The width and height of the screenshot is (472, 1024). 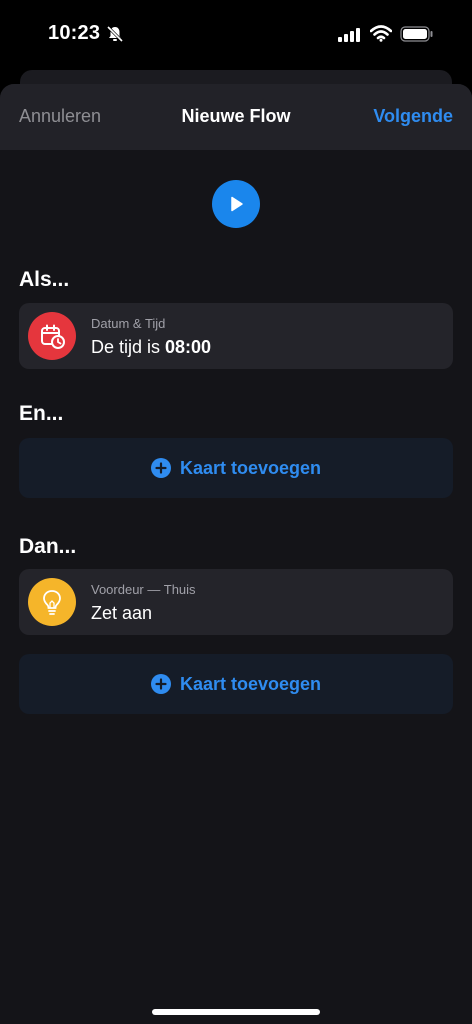 What do you see at coordinates (413, 116) in the screenshot?
I see `next-button: Volgende` at bounding box center [413, 116].